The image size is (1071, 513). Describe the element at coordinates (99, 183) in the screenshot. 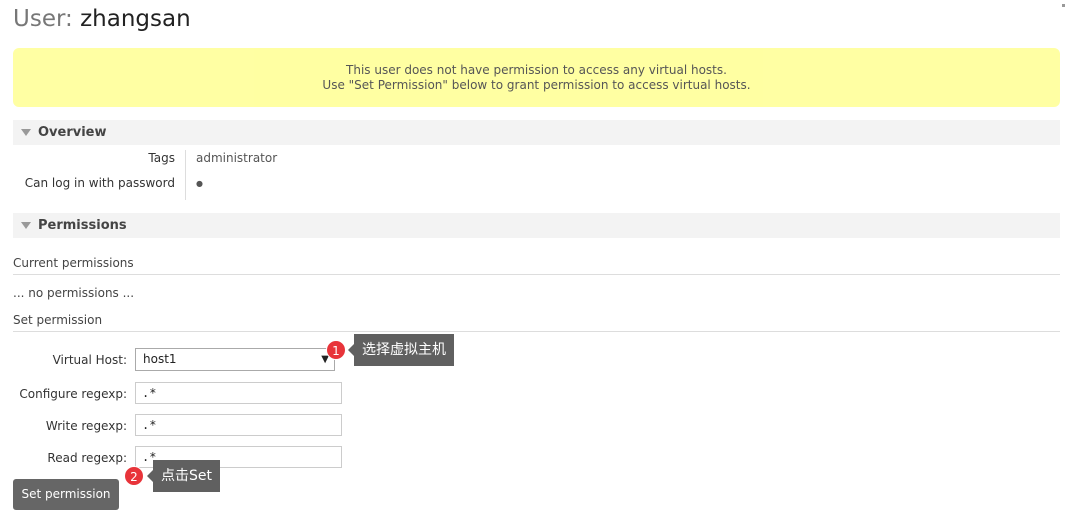

I see `password-login-label: Can log in with password` at that location.